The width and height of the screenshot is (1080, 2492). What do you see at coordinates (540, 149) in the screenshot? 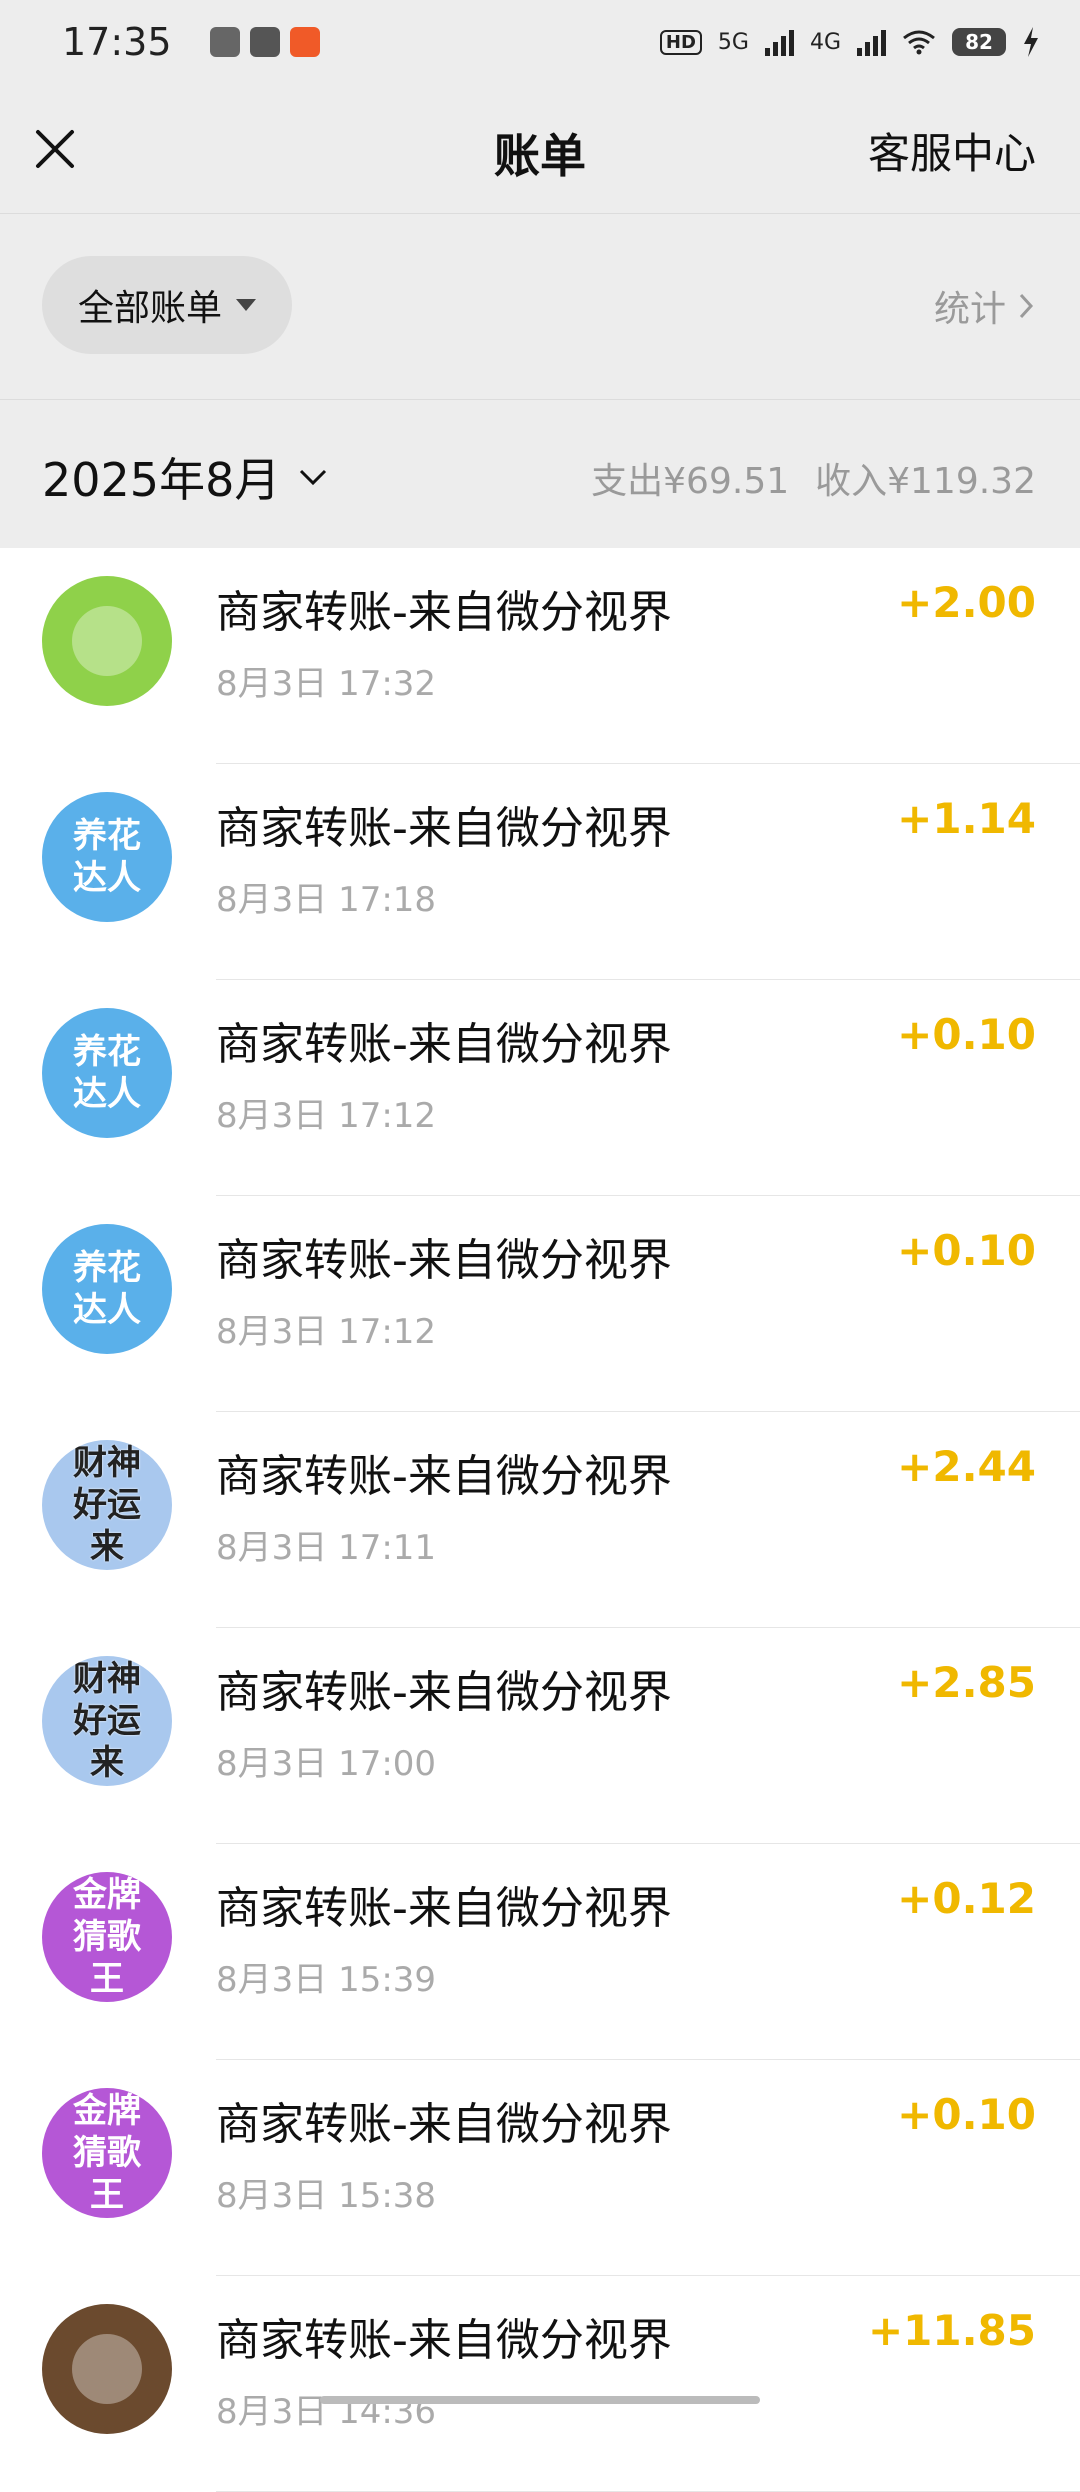
I see `top-bar: 账单 客服中心` at bounding box center [540, 149].